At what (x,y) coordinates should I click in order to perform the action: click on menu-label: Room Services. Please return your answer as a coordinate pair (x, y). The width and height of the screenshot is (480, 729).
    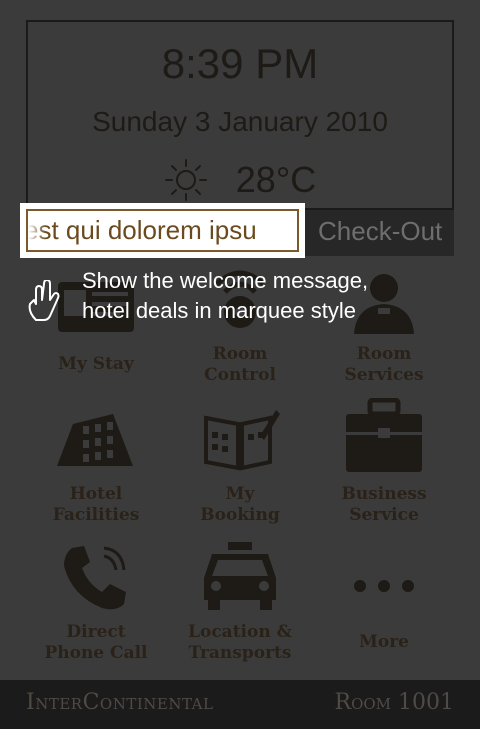
    Looking at the image, I should click on (384, 364).